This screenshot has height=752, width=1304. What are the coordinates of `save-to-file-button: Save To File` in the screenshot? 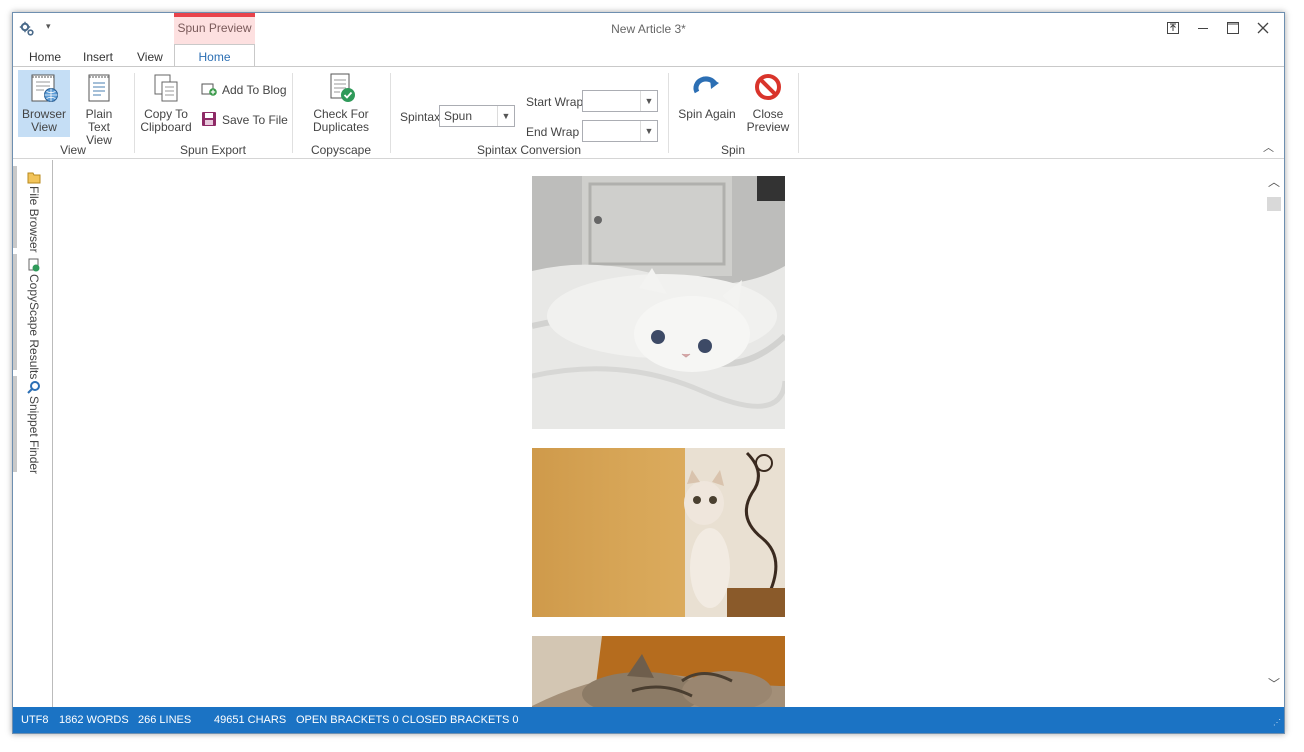 It's located at (246, 120).